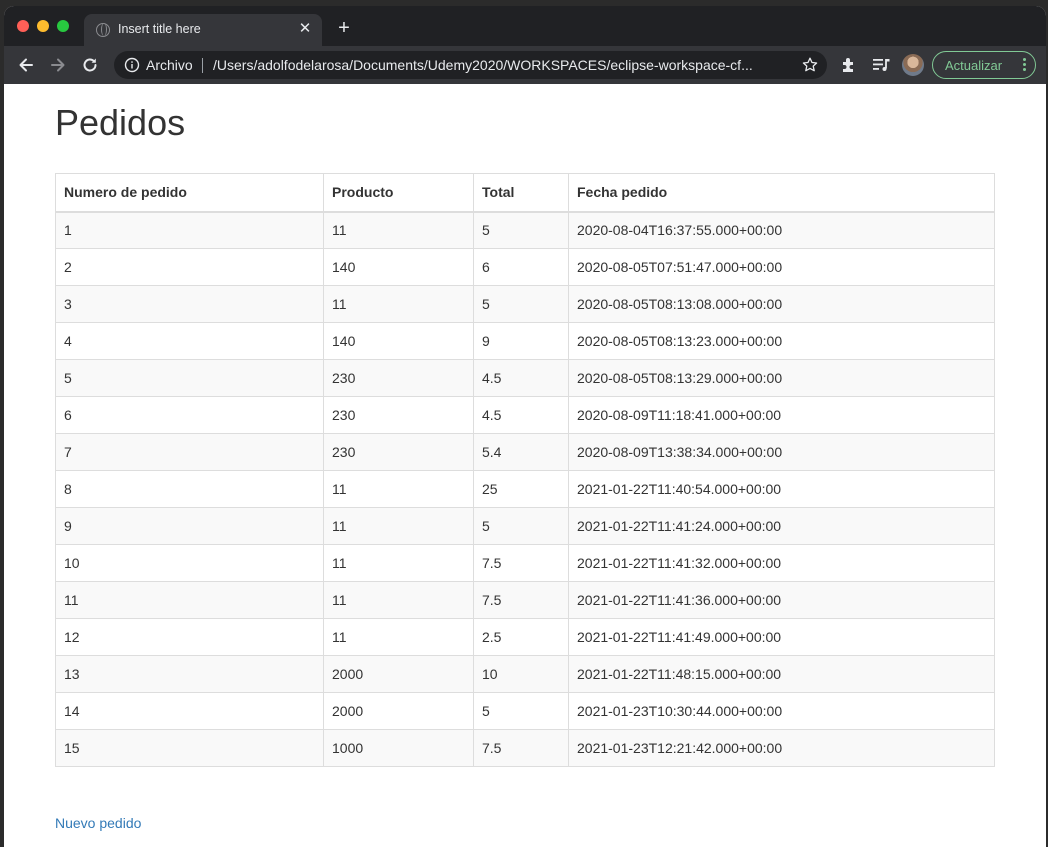 This screenshot has height=847, width=1048. I want to click on table-cell: 2020-08-09T11:18:41.000+00:00, so click(781, 415).